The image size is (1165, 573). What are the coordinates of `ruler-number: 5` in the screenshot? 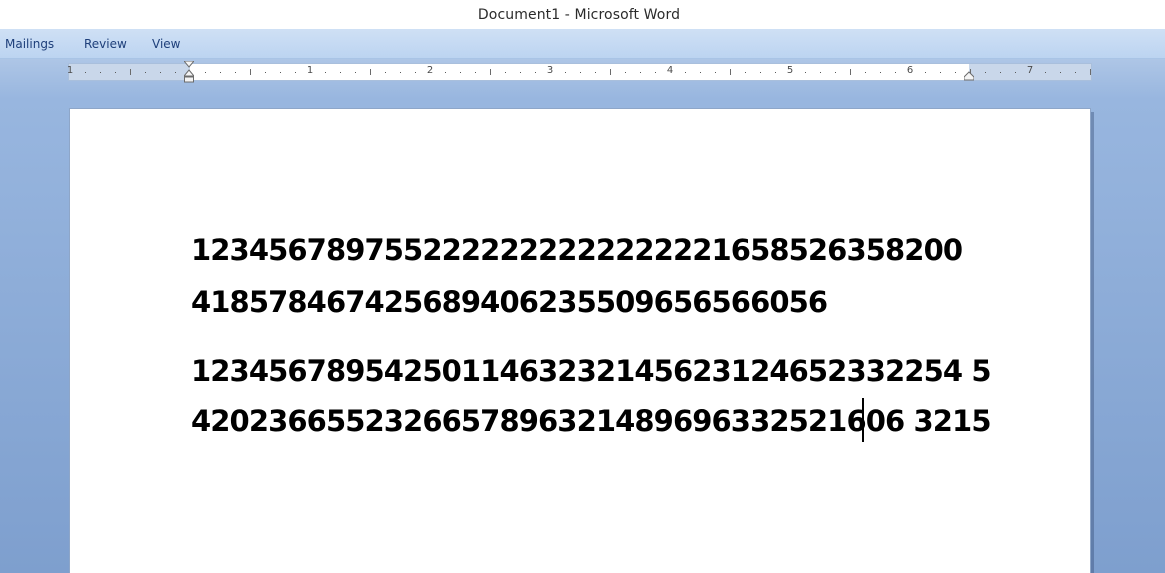 It's located at (790, 70).